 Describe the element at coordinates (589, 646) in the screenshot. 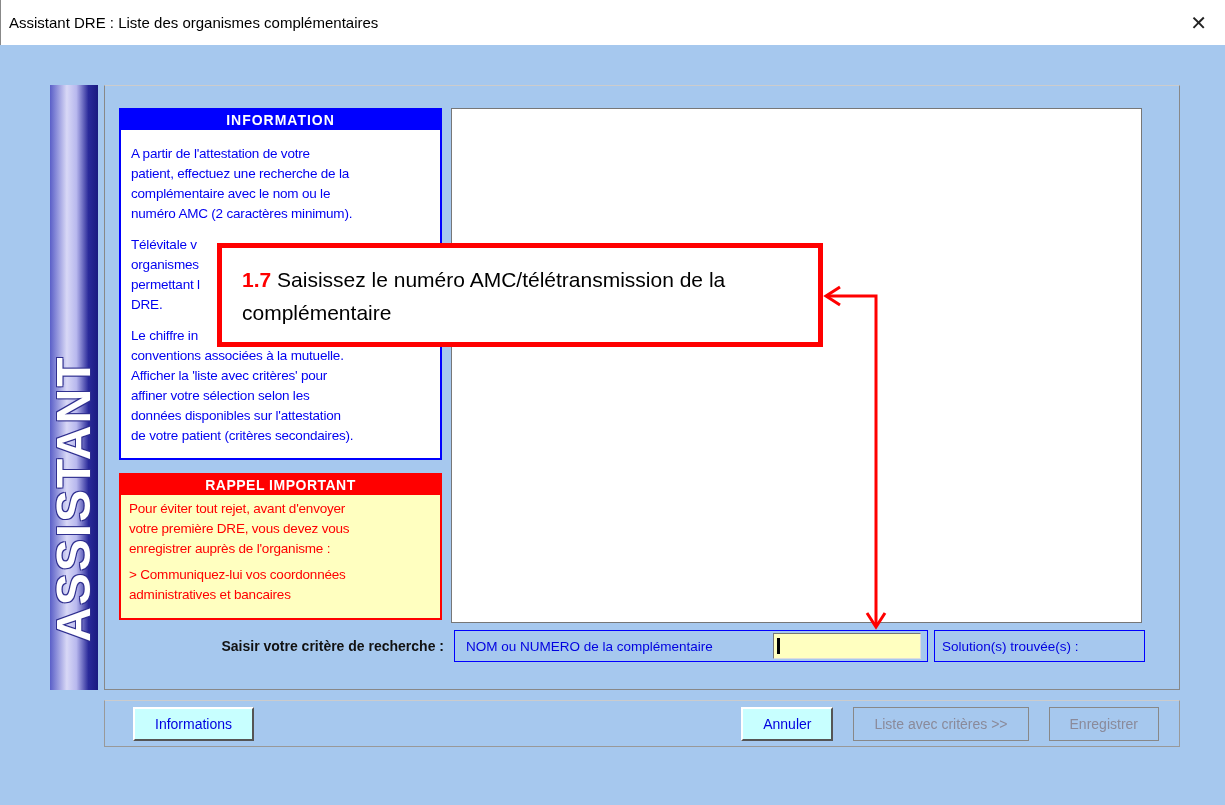

I see `field-label: NOM ou NUMERO de la complémentaire` at that location.